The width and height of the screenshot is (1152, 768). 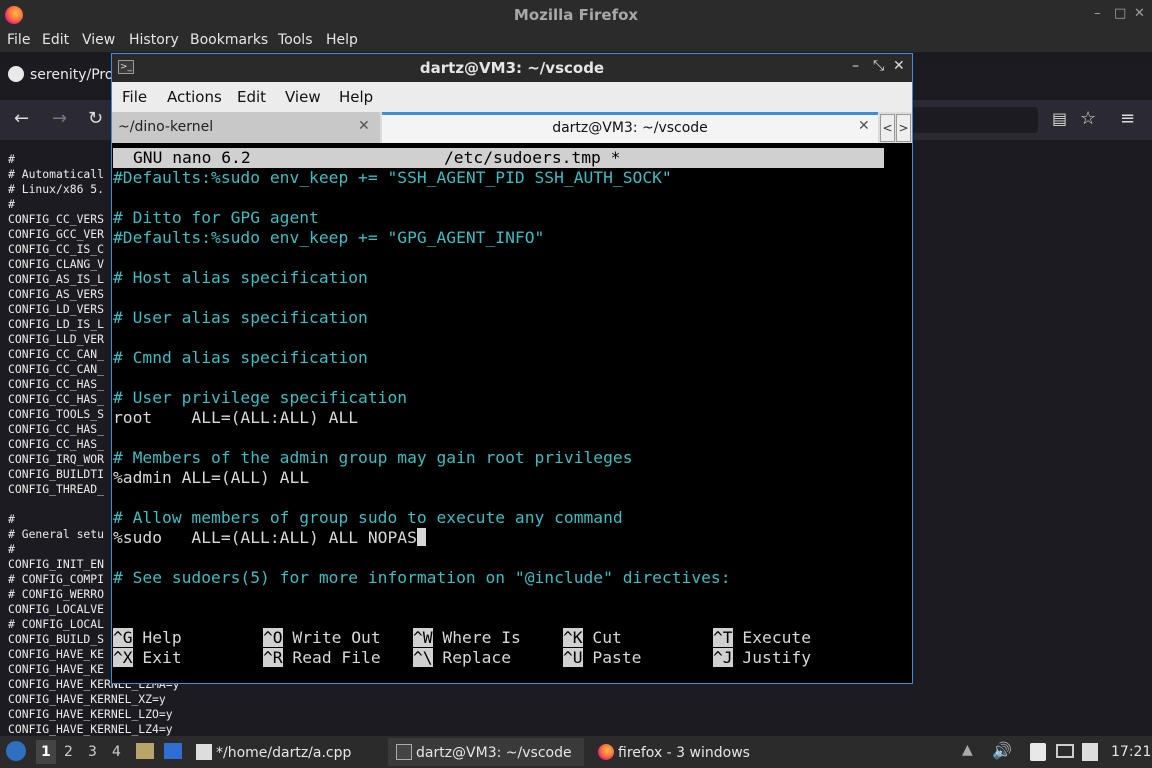 What do you see at coordinates (303, 97) in the screenshot?
I see `terminal-menu-view: View` at bounding box center [303, 97].